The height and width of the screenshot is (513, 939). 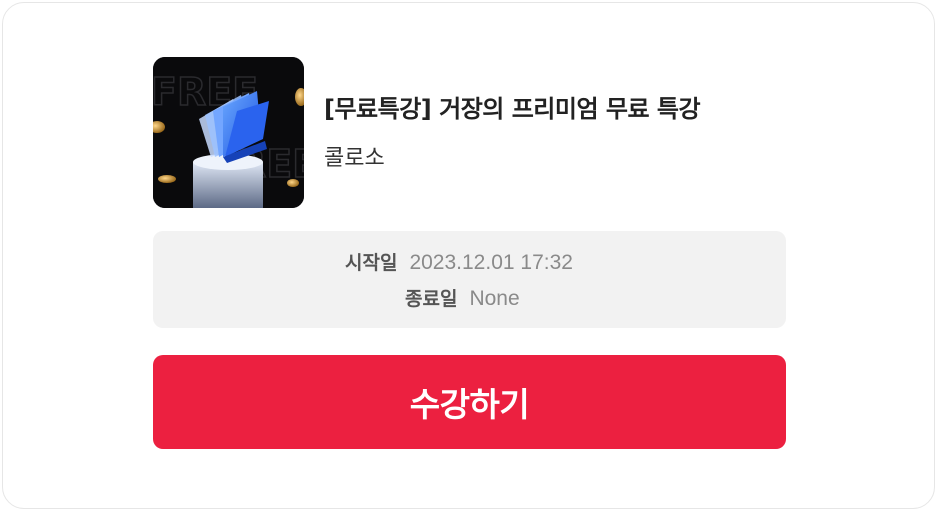 What do you see at coordinates (469, 279) in the screenshot?
I see `schedule-box: 시작일 2023.12.01 17:32 종료일 None` at bounding box center [469, 279].